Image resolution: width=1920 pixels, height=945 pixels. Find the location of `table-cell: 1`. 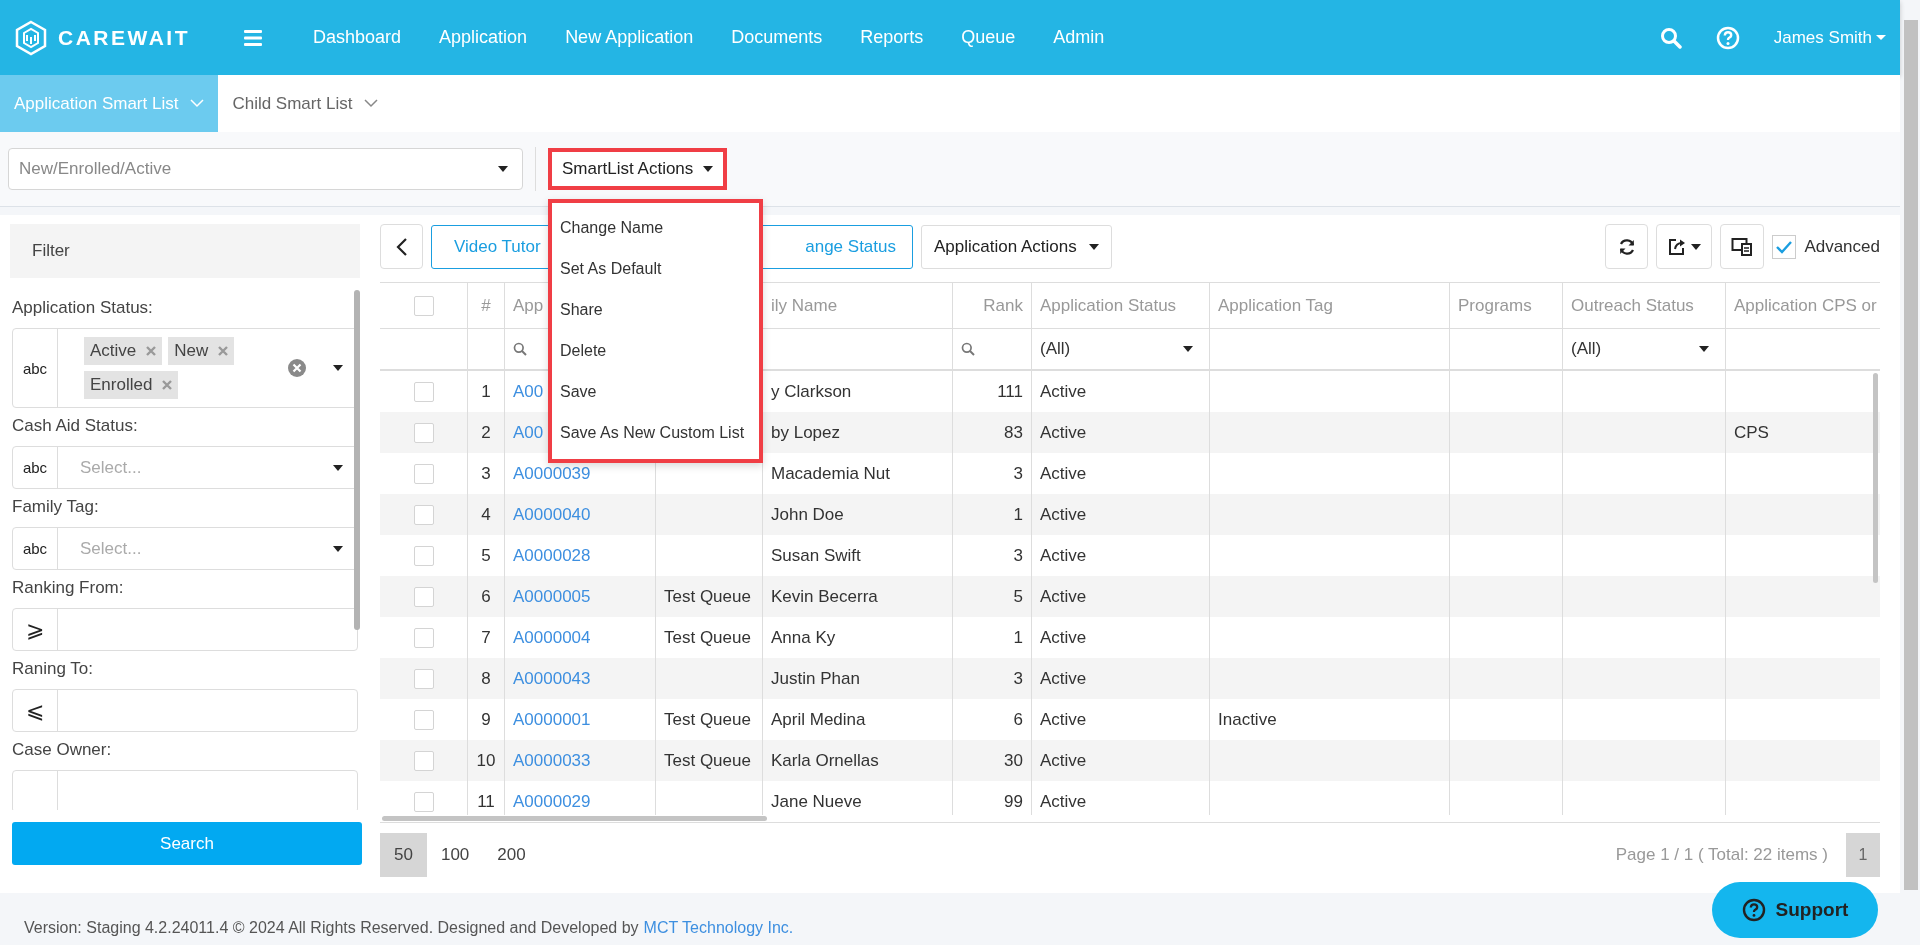

table-cell: 1 is located at coordinates (1018, 514).